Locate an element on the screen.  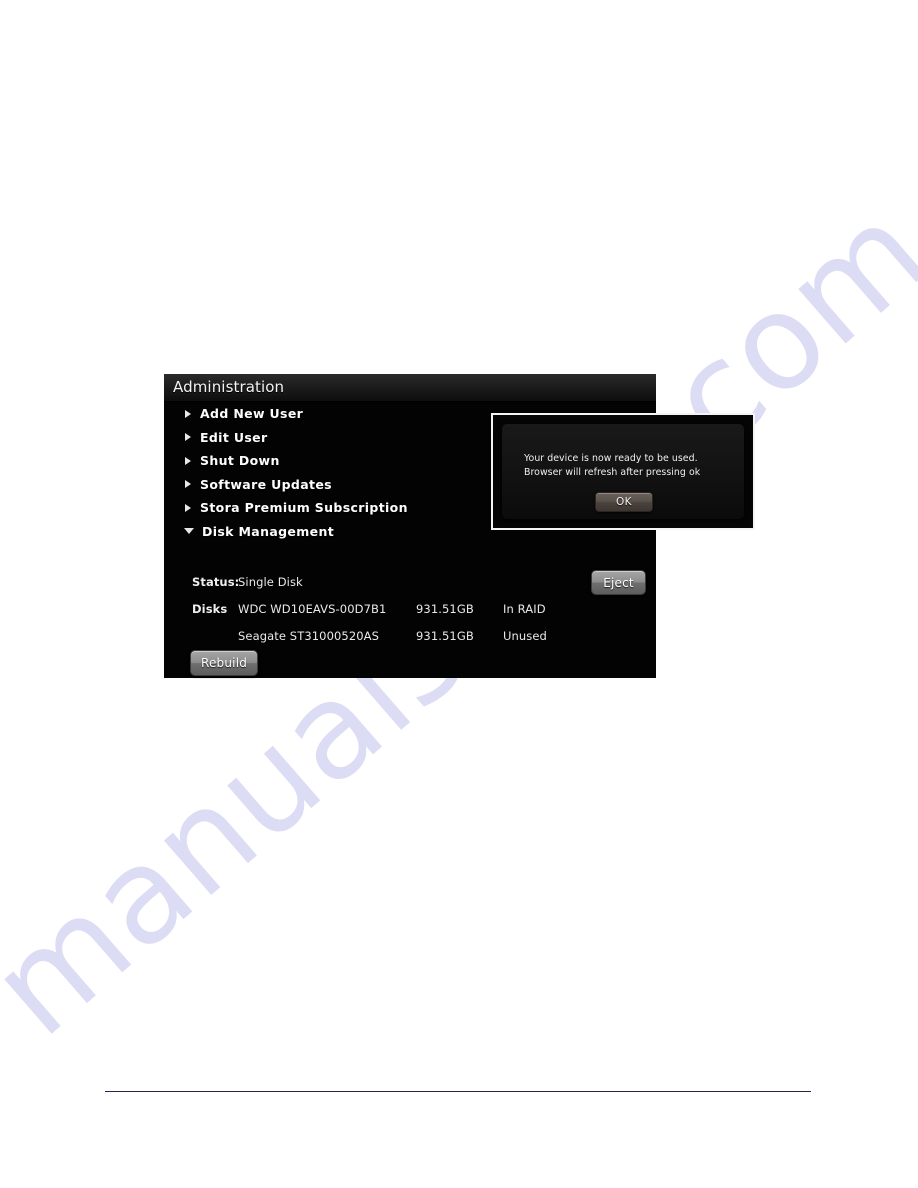
page-title: Administration is located at coordinates (229, 387).